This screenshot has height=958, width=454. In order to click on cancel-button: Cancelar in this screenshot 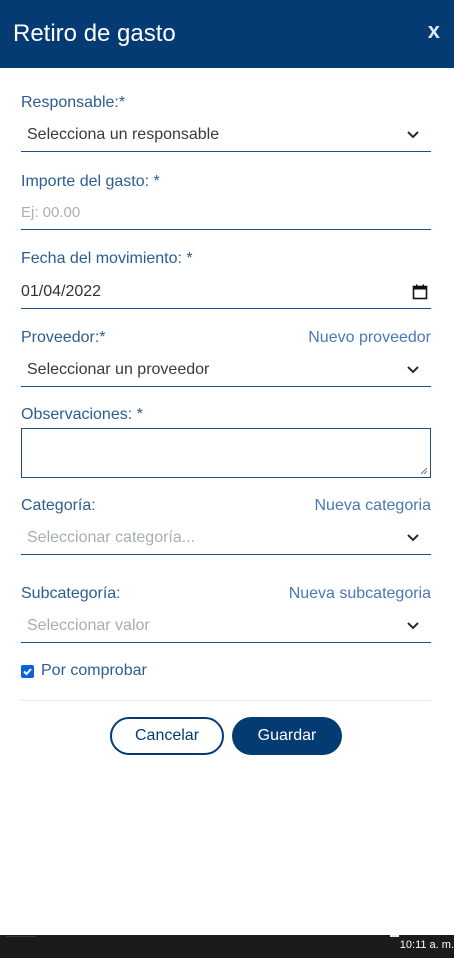, I will do `click(167, 736)`.